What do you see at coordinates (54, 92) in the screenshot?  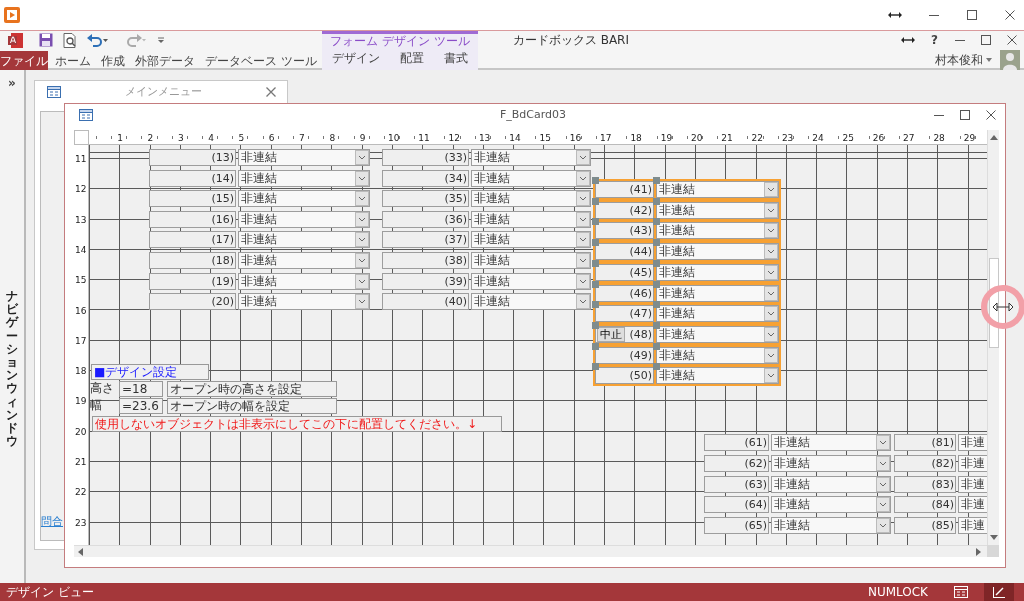 I see `form-icon` at bounding box center [54, 92].